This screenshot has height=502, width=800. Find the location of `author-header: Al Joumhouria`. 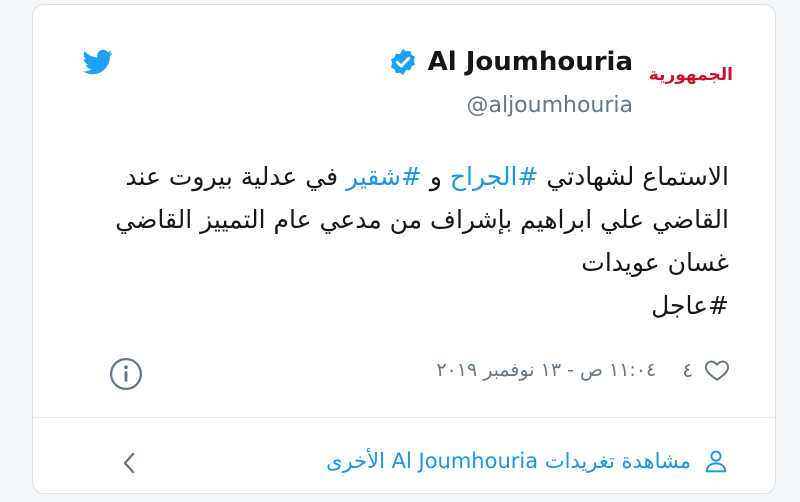

author-header: Al Joumhouria is located at coordinates (510, 62).